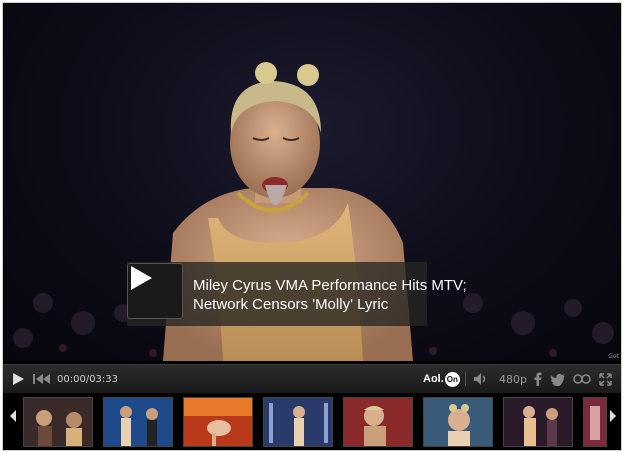  I want to click on on-badge: On, so click(452, 379).